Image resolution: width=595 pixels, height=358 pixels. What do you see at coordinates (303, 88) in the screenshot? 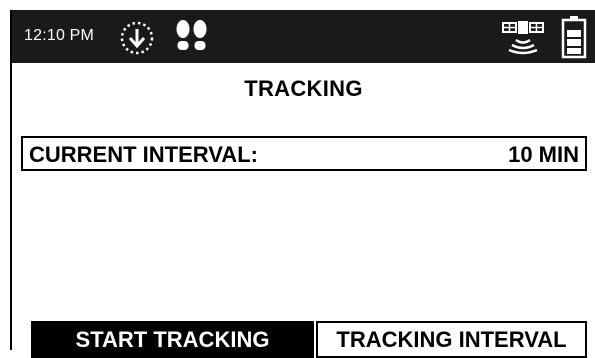
I see `page-title: TRACKING` at bounding box center [303, 88].